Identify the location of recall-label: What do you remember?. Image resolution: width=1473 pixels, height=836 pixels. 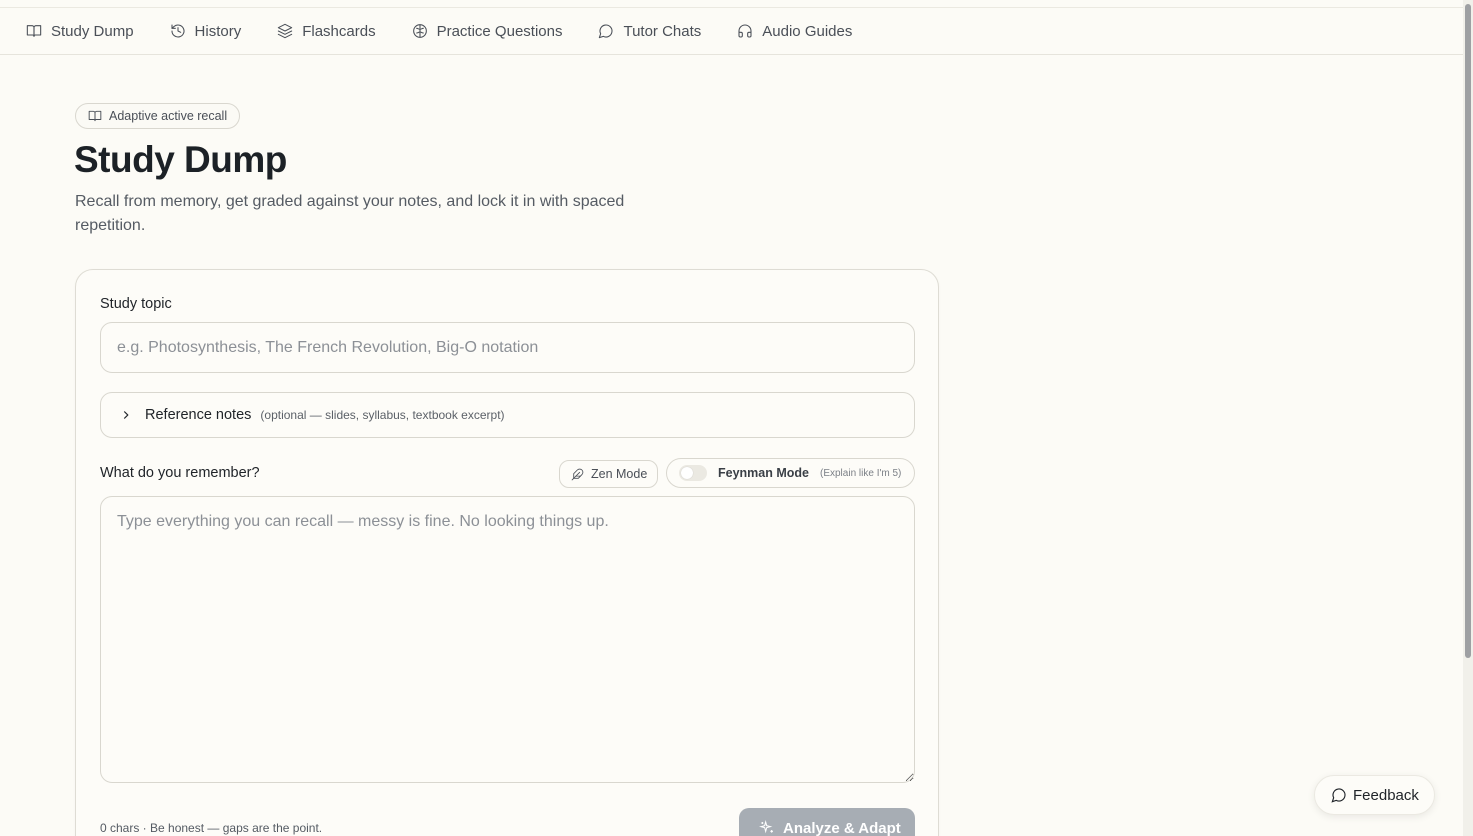
(180, 473).